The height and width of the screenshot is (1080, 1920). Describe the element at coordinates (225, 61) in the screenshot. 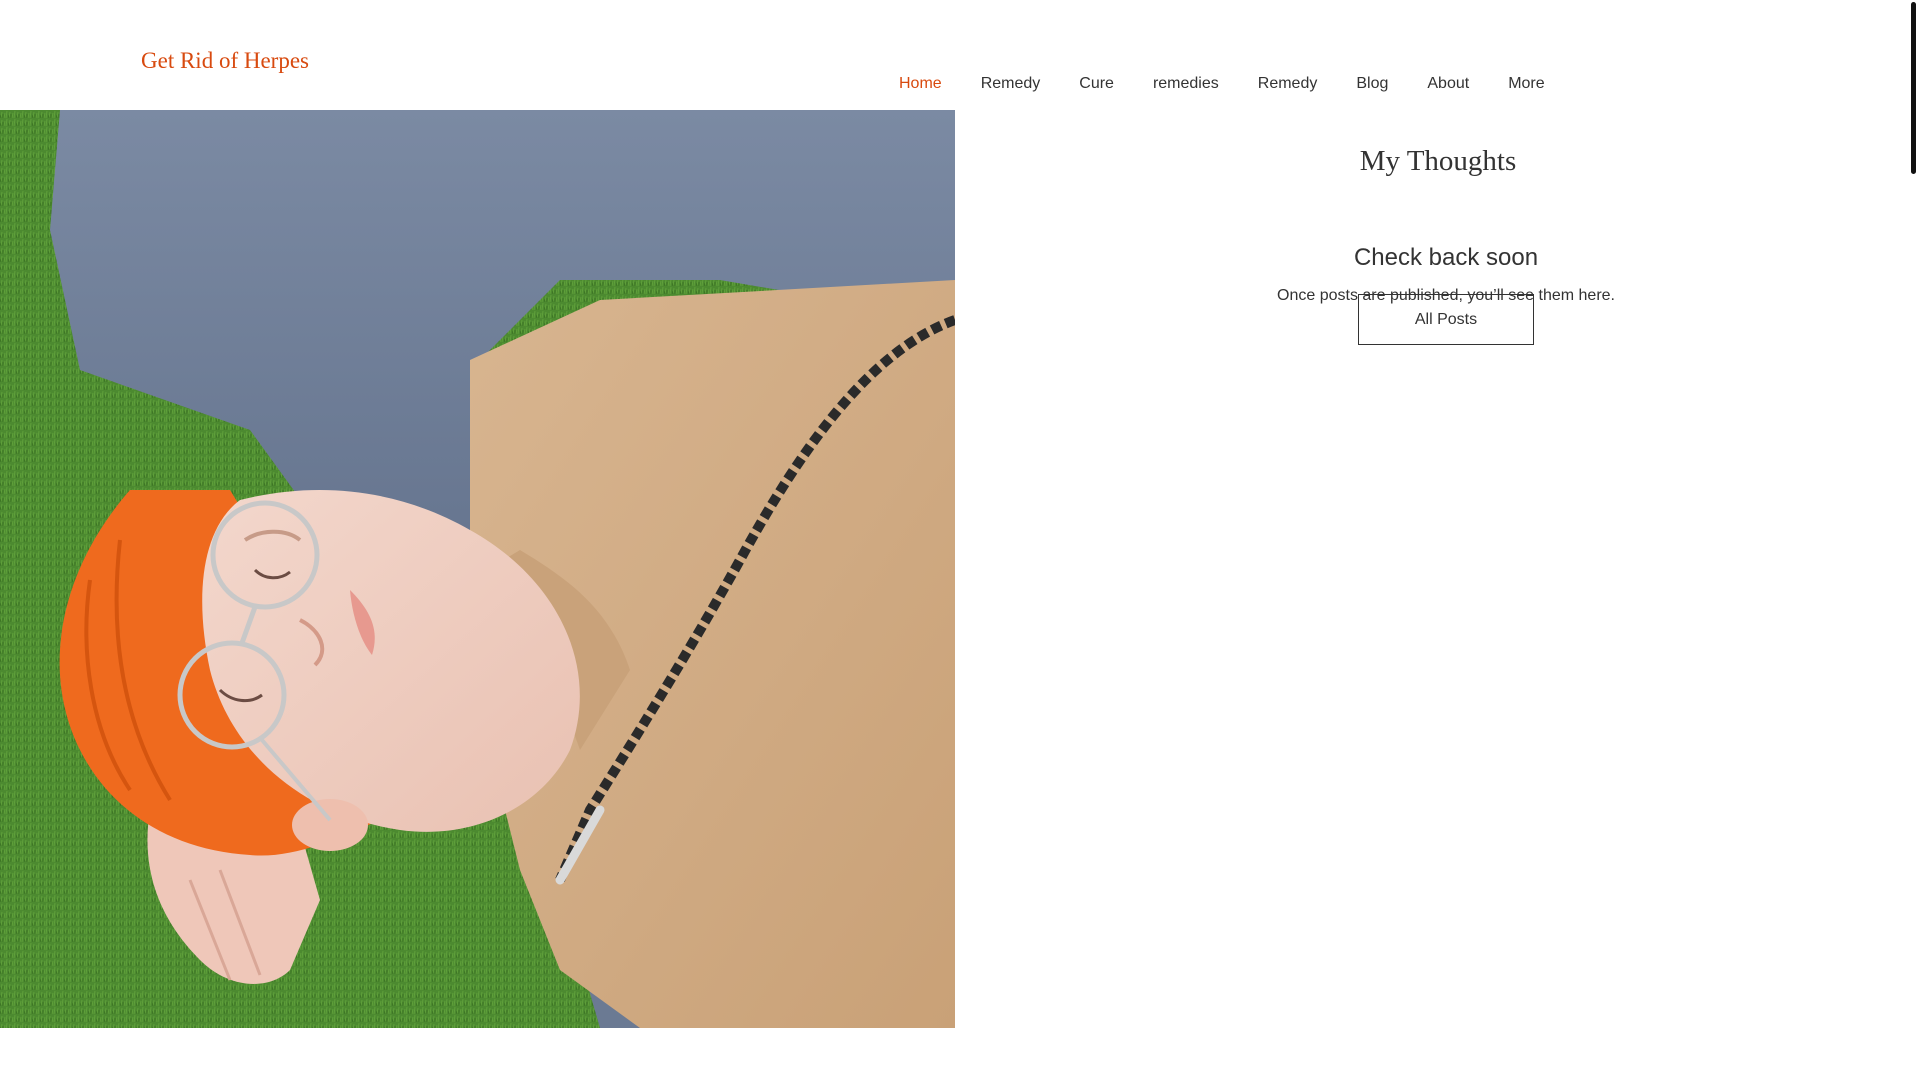

I see `site-title-link: Get Rid of Herpes` at that location.